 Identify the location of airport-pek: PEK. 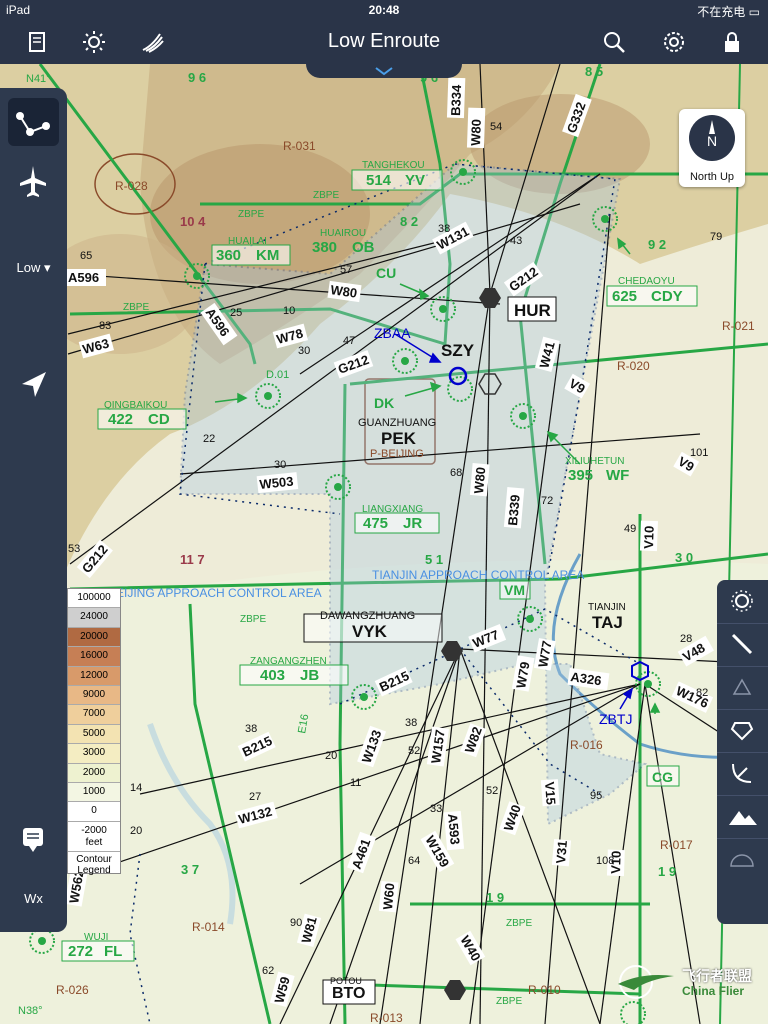
(399, 438).